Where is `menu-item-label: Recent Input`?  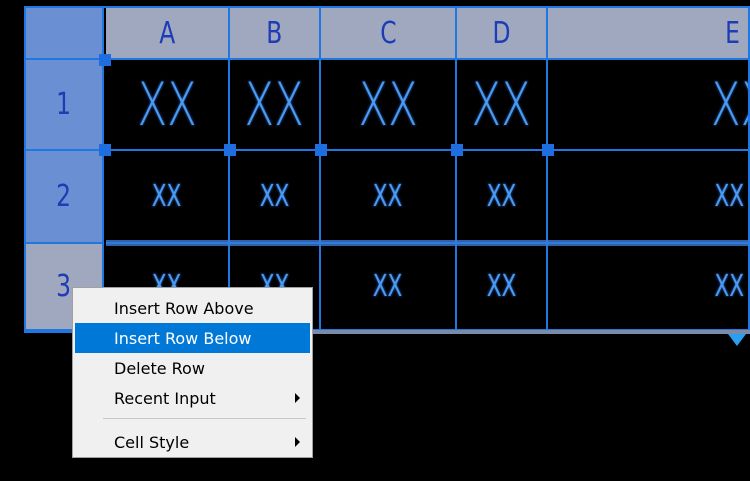 menu-item-label: Recent Input is located at coordinates (165, 398).